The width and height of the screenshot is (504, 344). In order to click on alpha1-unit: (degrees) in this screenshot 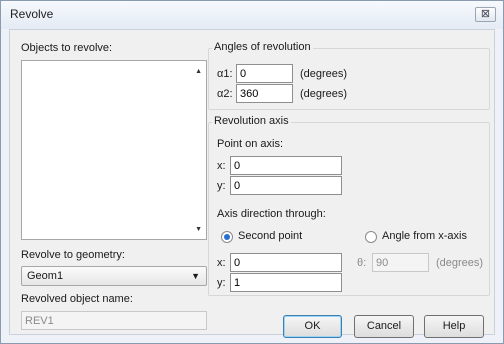, I will do `click(324, 74)`.